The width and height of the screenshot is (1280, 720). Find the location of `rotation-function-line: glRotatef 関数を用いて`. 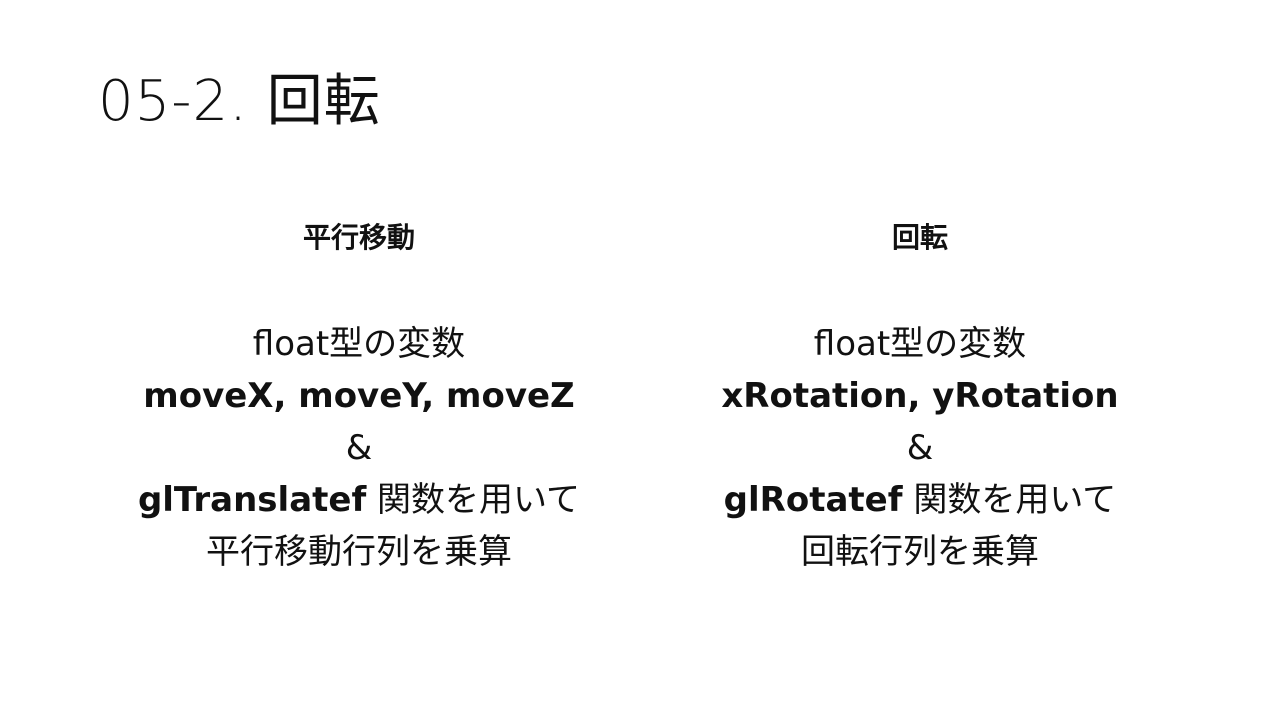

rotation-function-line: glRotatef 関数を用いて is located at coordinates (920, 500).